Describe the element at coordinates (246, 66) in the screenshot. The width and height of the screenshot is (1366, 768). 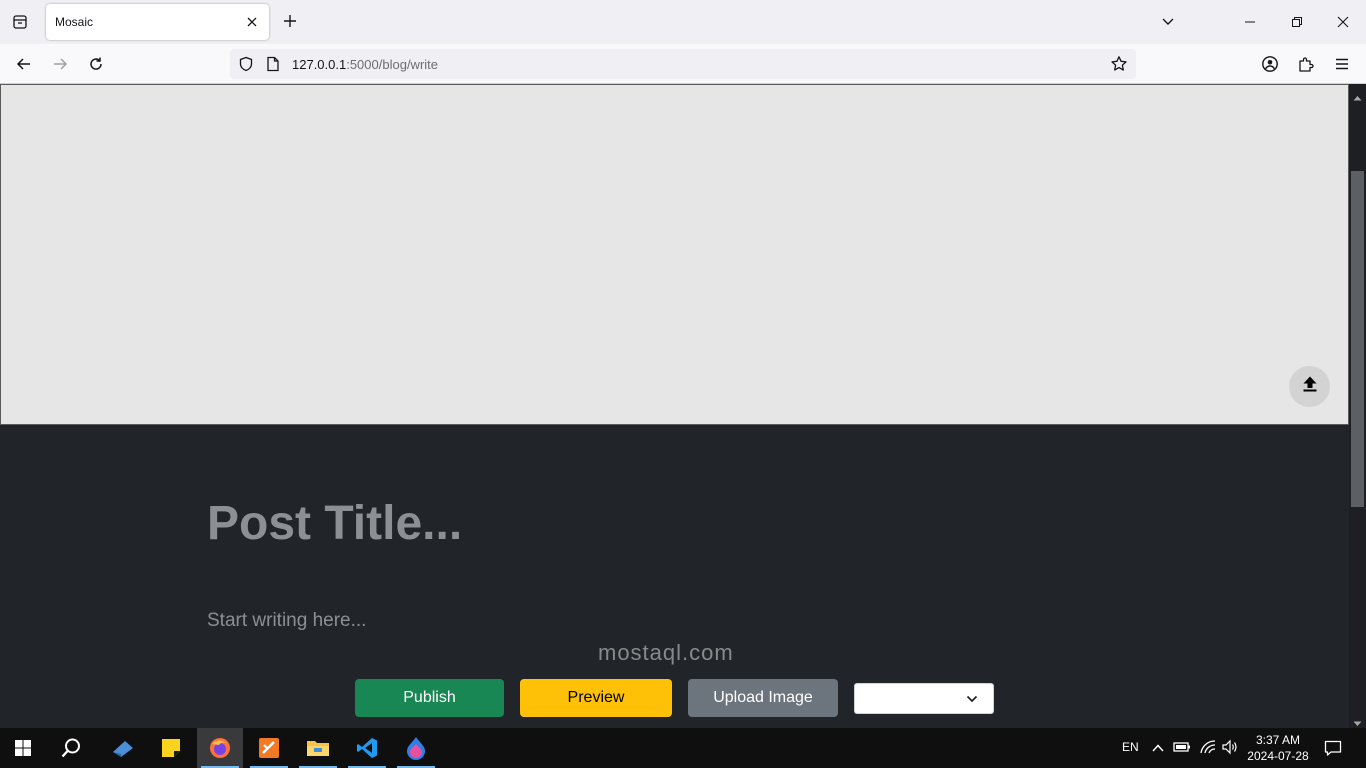
I see `shield-icon` at that location.